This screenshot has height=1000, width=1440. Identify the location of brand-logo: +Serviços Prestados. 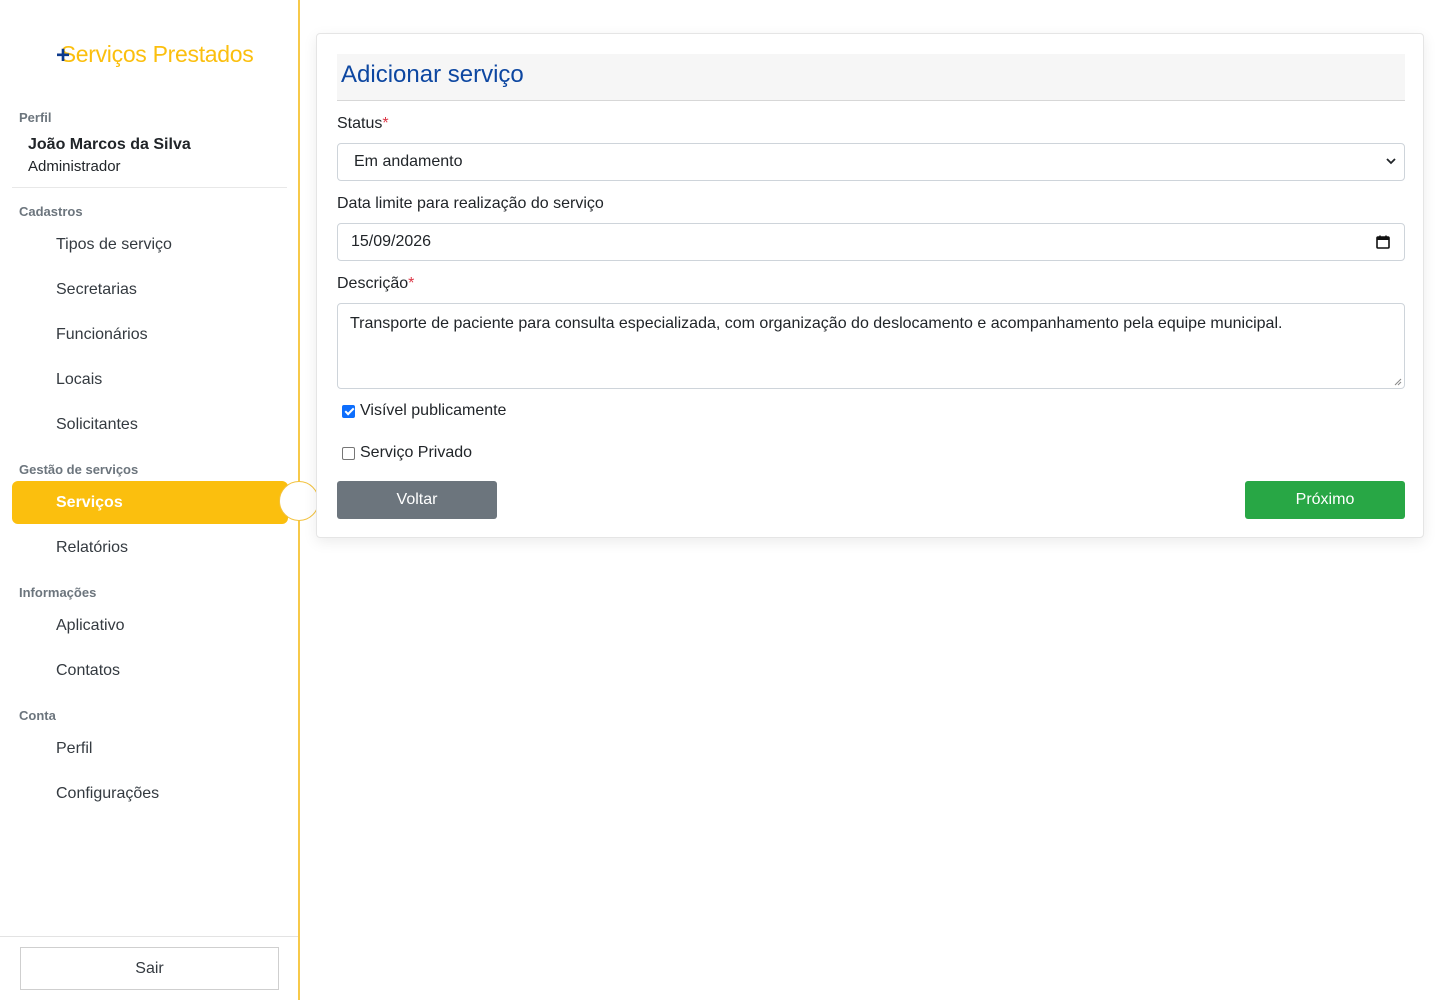
(155, 55).